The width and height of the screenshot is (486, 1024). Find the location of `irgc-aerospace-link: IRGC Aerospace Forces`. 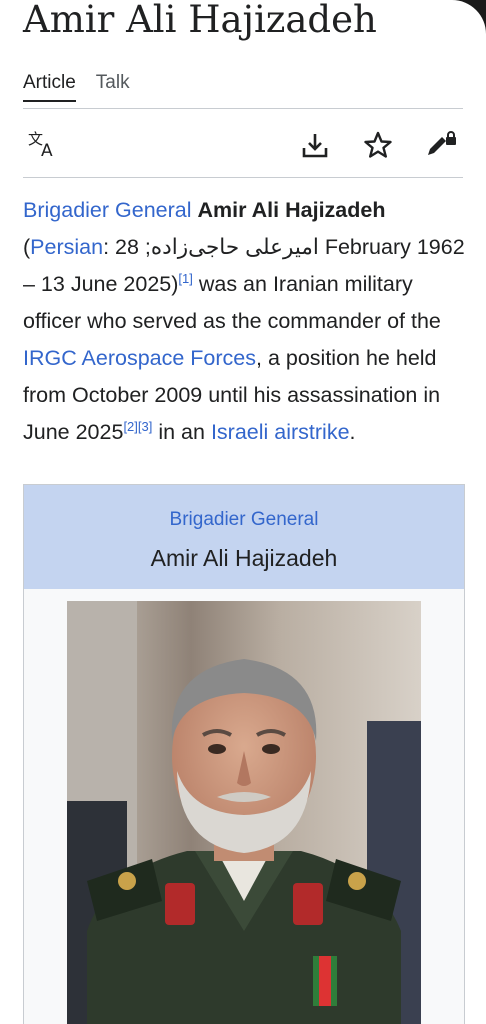

irgc-aerospace-link: IRGC Aerospace Forces is located at coordinates (139, 358).